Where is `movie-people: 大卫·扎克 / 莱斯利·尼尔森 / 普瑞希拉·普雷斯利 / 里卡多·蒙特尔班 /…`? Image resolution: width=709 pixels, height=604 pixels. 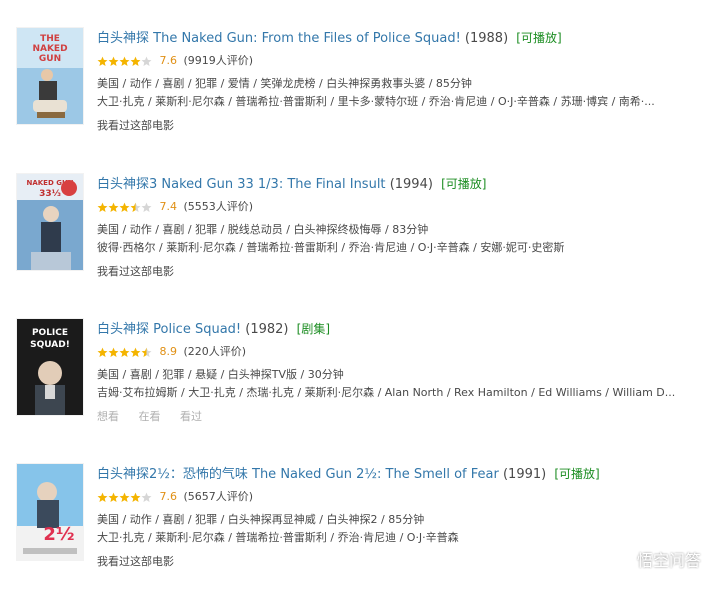
movie-people: 大卫·扎克 / 莱斯利·尼尔森 / 普瑞希拉·普雷斯利 / 里卡多·蒙特尔班 /… is located at coordinates (376, 101).